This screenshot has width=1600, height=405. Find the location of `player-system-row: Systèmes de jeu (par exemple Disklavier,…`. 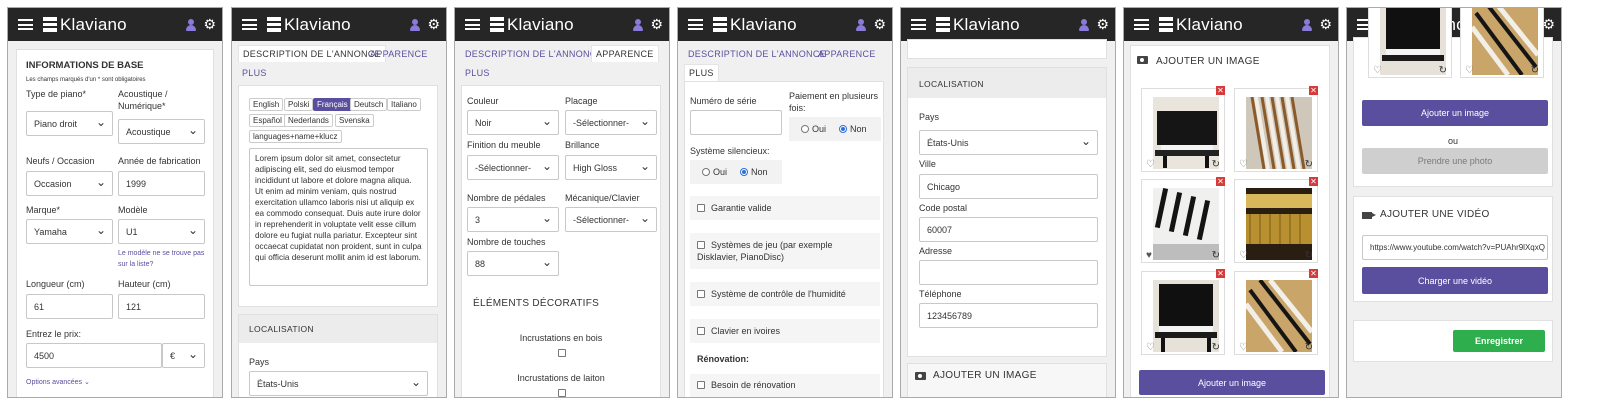

player-system-row: Systèmes de jeu (par exemple Disklavier,… is located at coordinates (785, 251).